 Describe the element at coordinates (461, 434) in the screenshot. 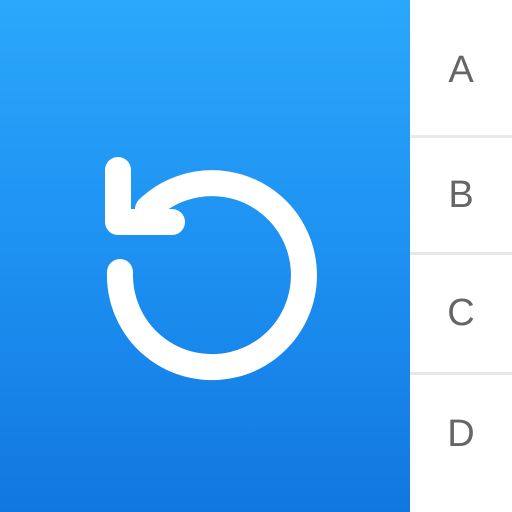

I see `index-item-label: D` at that location.